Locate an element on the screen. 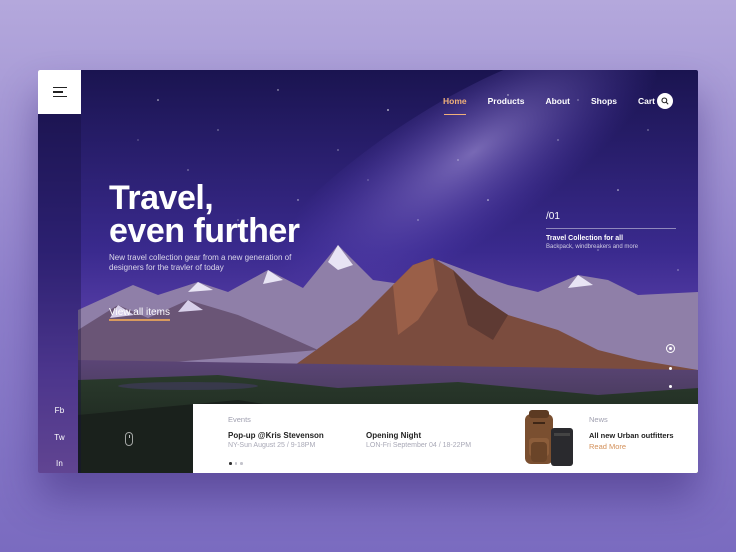 This screenshot has width=736, height=552. search-button is located at coordinates (665, 101).